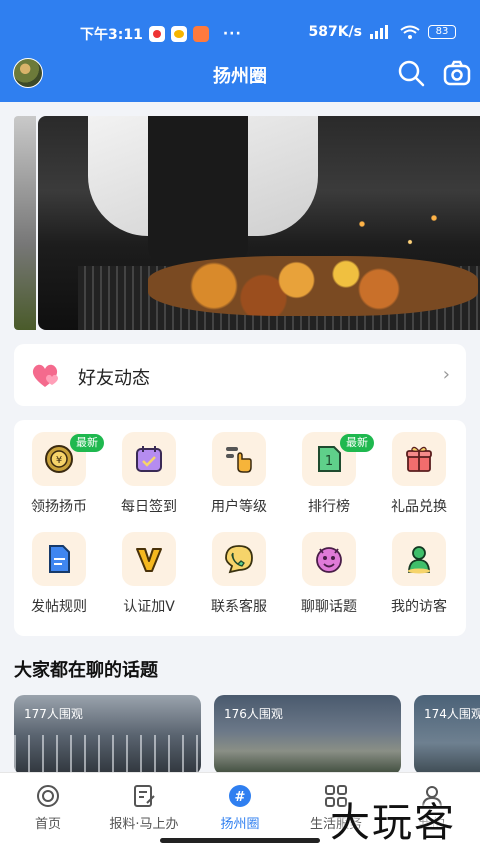  I want to click on grid-item-ranking: 1 最新 排行榜, so click(329, 470).